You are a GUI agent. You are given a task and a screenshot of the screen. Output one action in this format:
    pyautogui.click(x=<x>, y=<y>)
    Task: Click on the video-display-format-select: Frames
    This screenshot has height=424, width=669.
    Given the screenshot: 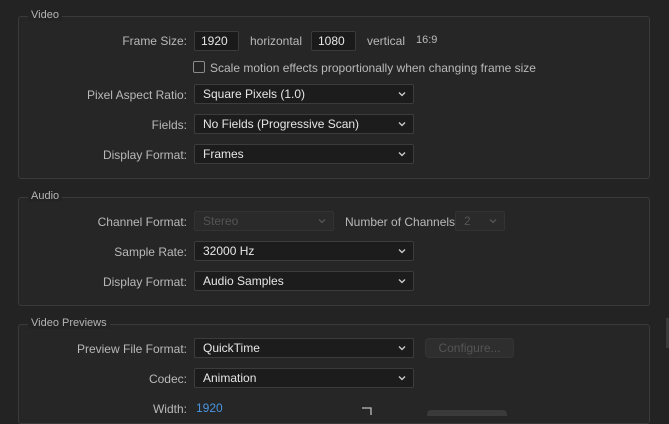 What is the action you would take?
    pyautogui.click(x=304, y=154)
    